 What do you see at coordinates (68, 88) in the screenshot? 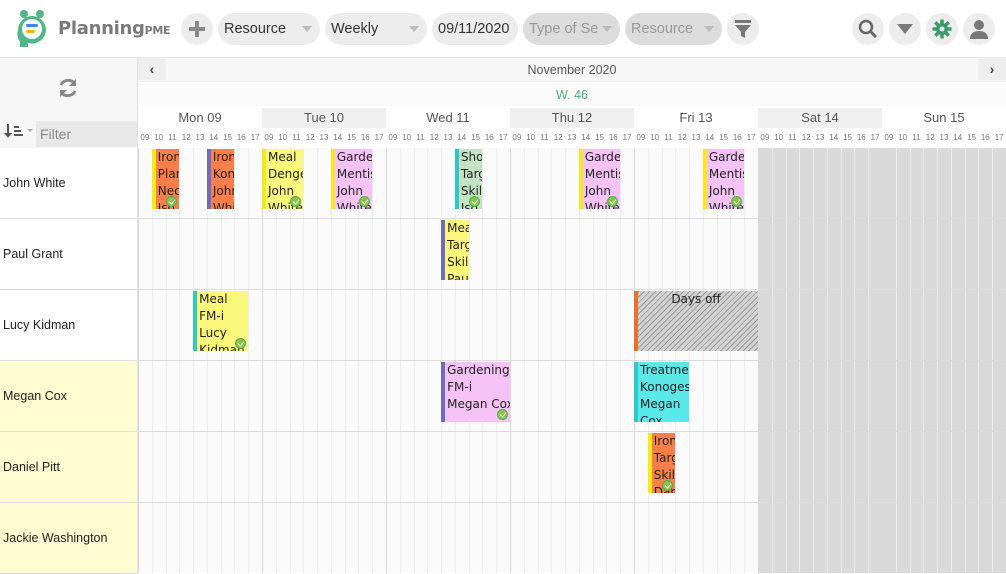
I see `refresh-icon` at bounding box center [68, 88].